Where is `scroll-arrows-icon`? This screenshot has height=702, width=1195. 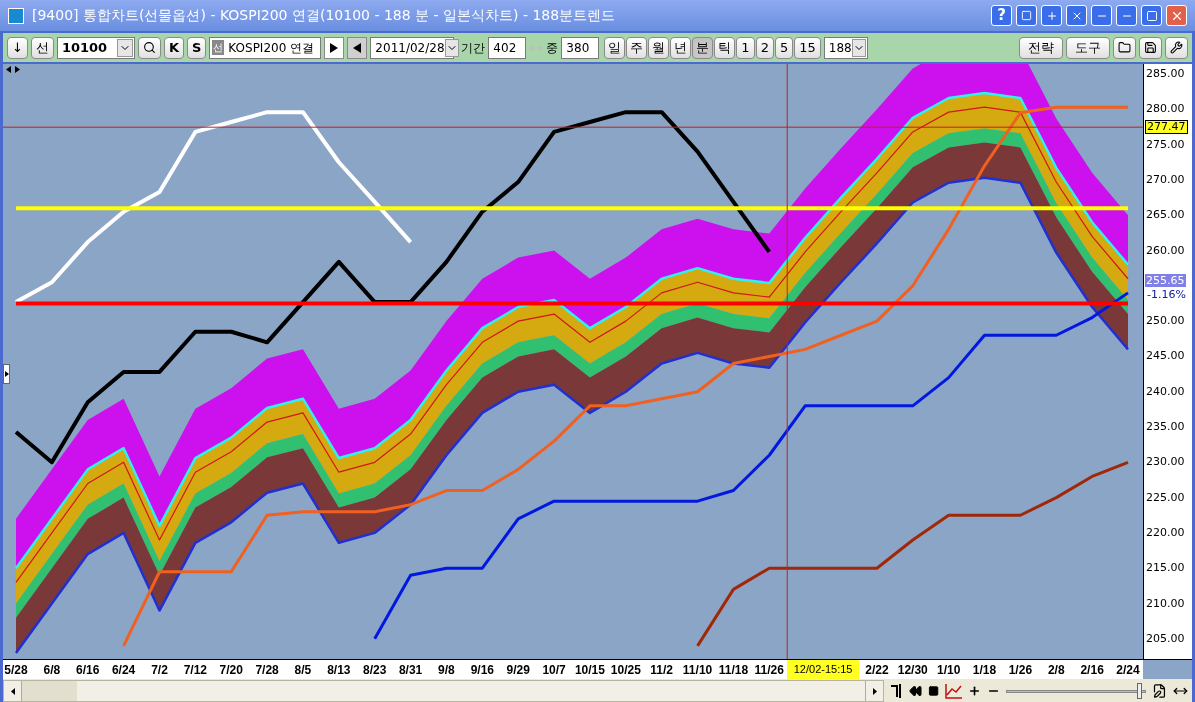
scroll-arrows-icon is located at coordinates (13, 69).